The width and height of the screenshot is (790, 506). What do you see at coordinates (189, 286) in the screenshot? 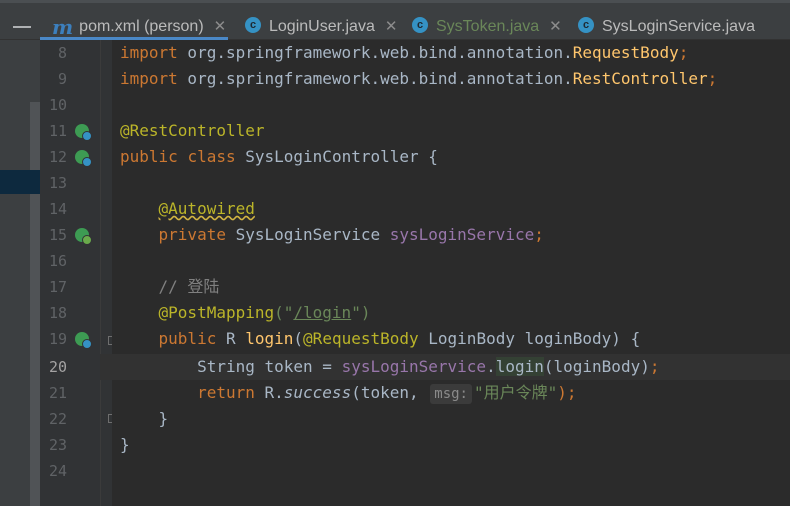
I see `code-line-17: // 登陆` at bounding box center [189, 286].